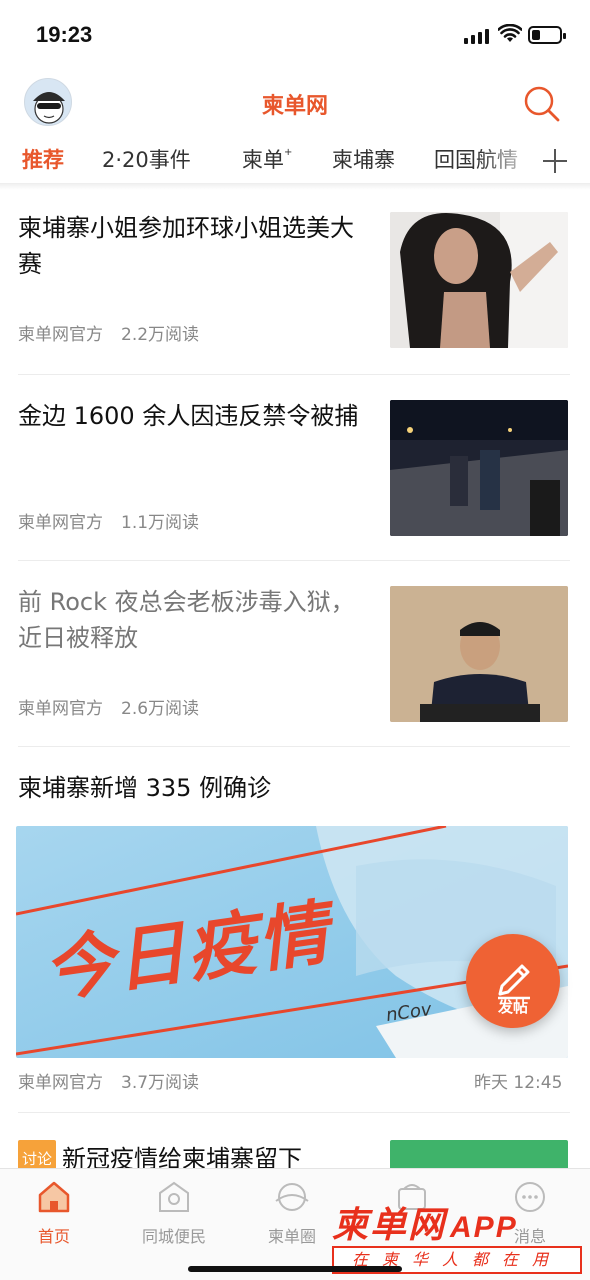 The height and width of the screenshot is (1280, 590). What do you see at coordinates (160, 709) in the screenshot?
I see `news-reads: 2.6万阅读` at bounding box center [160, 709].